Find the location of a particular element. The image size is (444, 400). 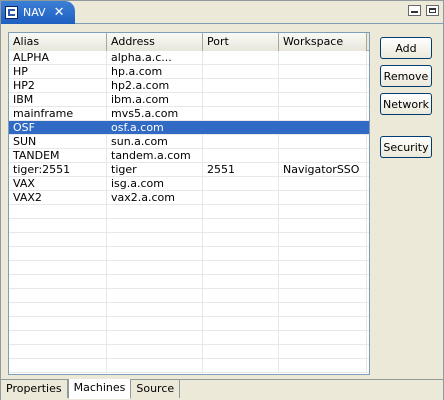

view-tab-title: NAV is located at coordinates (34, 12).